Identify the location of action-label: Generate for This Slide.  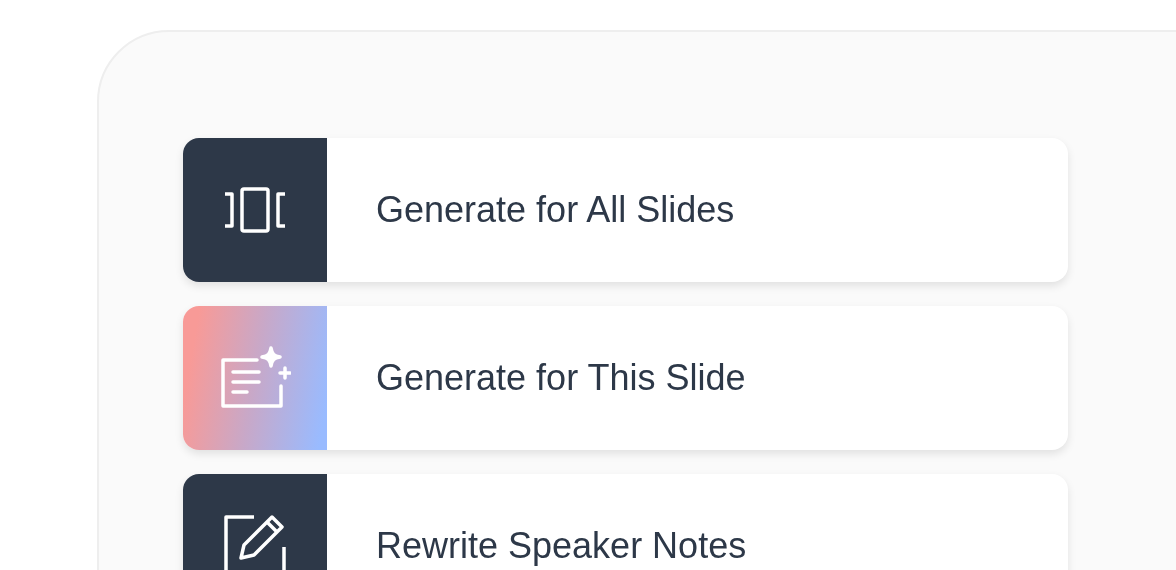
(561, 378).